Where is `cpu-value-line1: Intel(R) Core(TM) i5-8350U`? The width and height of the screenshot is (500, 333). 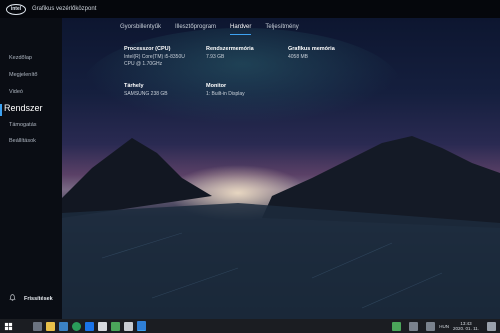
cpu-value-line1: Intel(R) Core(TM) i5-8350U is located at coordinates (154, 57).